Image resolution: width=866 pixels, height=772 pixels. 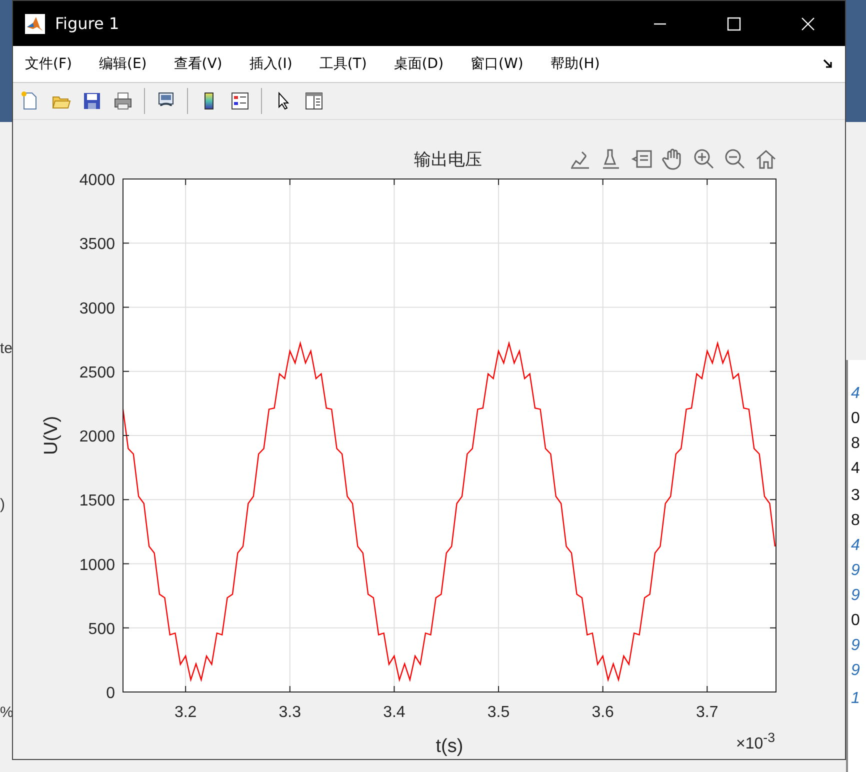 What do you see at coordinates (97, 180) in the screenshot?
I see `y-tick-label: 4000` at bounding box center [97, 180].